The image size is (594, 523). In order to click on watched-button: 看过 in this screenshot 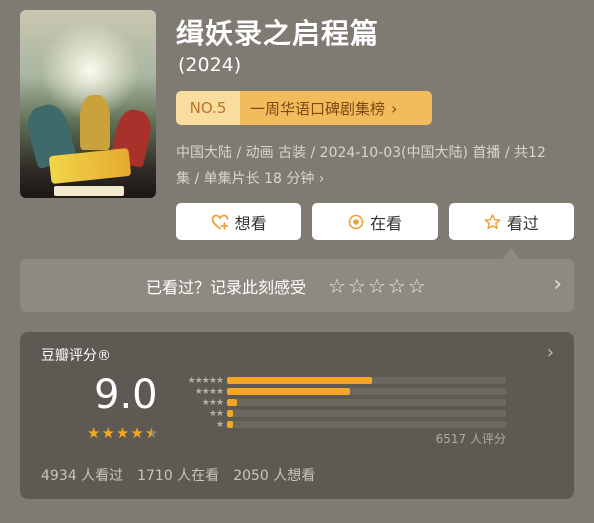, I will do `click(511, 221)`.